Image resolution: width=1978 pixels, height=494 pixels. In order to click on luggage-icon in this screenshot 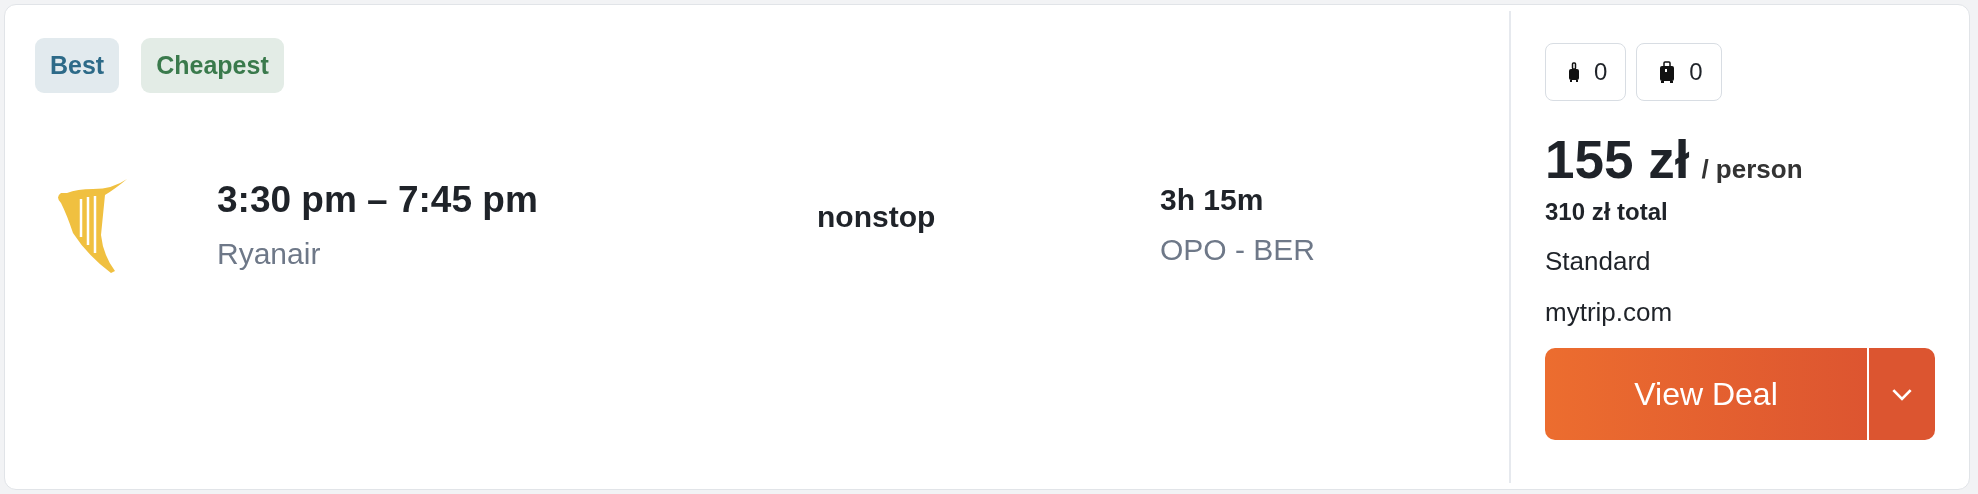, I will do `click(1667, 72)`.